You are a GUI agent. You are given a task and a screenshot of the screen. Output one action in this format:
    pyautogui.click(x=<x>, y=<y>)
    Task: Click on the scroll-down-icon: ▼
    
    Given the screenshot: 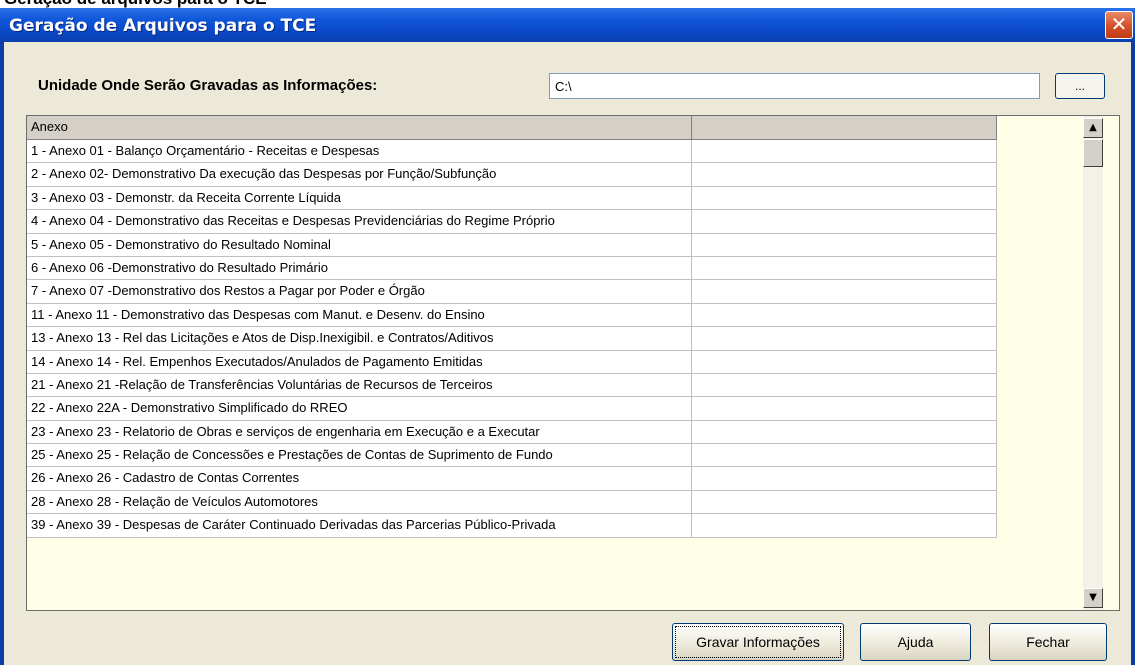 What is the action you would take?
    pyautogui.click(x=1093, y=597)
    